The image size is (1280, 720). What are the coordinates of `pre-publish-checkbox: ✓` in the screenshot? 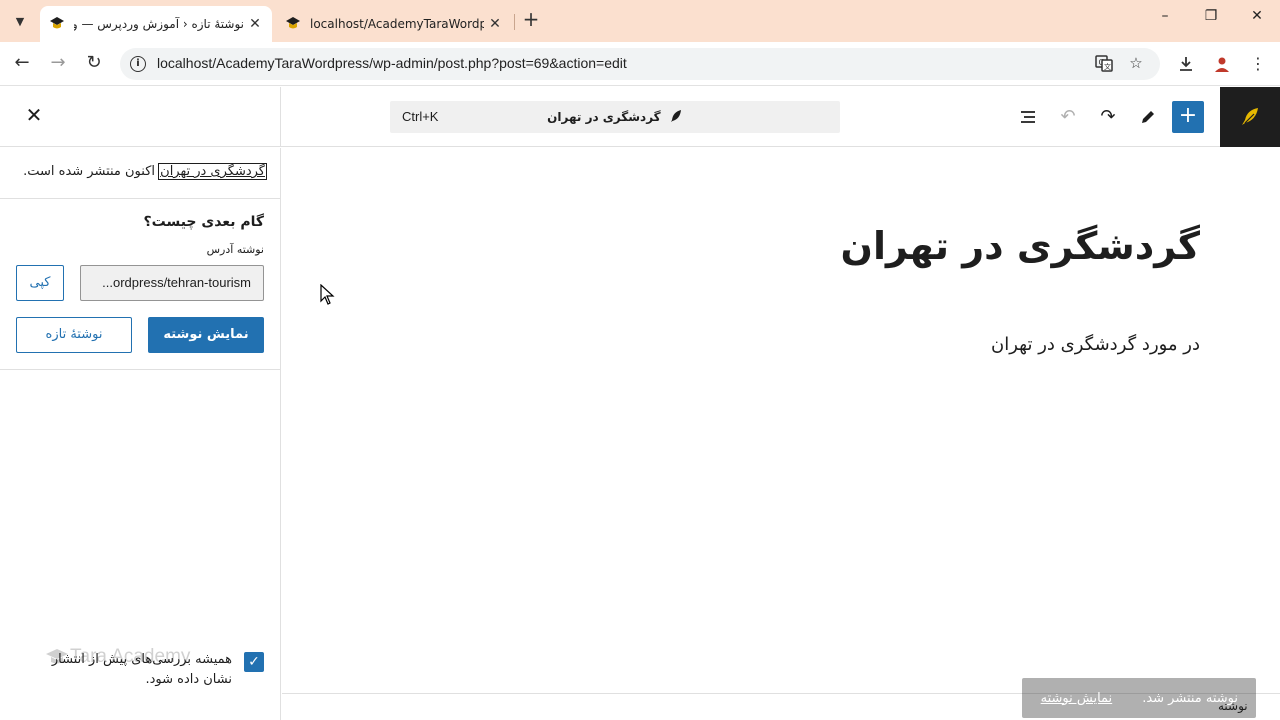 It's located at (254, 662).